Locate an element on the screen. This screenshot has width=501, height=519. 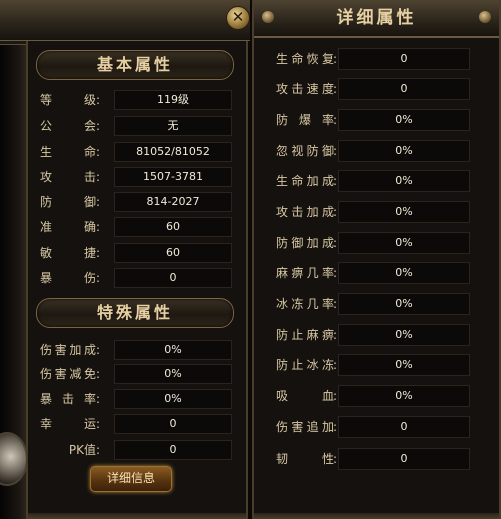
attr-row-defense: 防御 : 814-2027 is located at coordinates (140, 202).